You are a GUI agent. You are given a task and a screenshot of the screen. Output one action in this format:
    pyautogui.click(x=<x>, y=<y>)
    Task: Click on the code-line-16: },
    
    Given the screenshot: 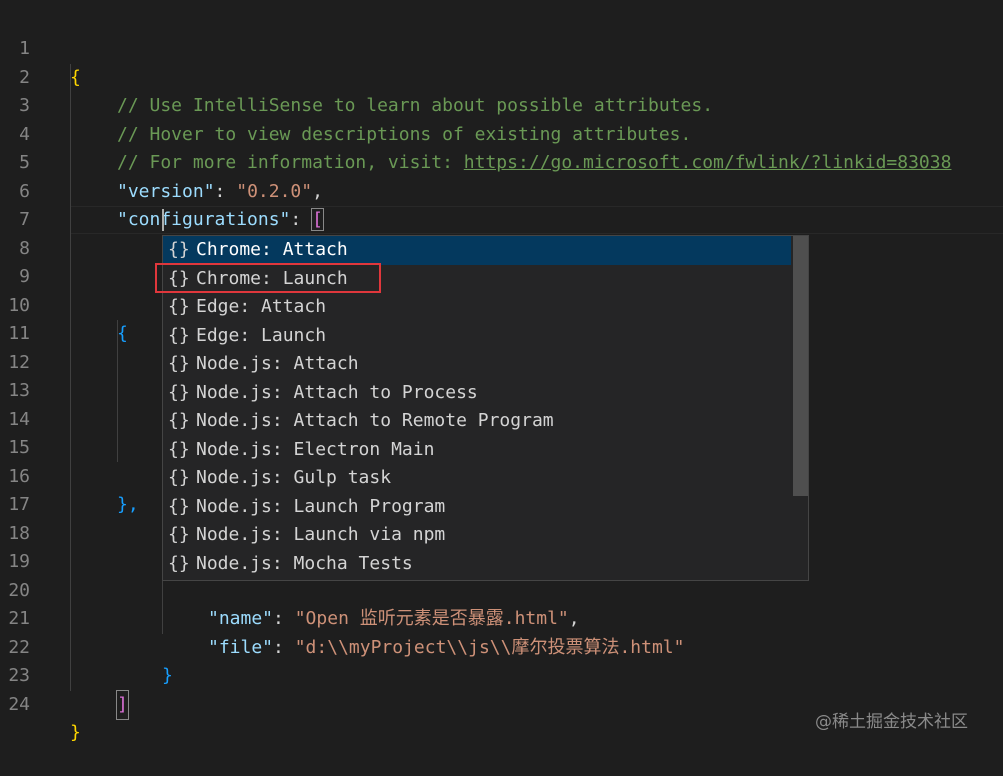 What is the action you would take?
    pyautogui.click(x=128, y=505)
    